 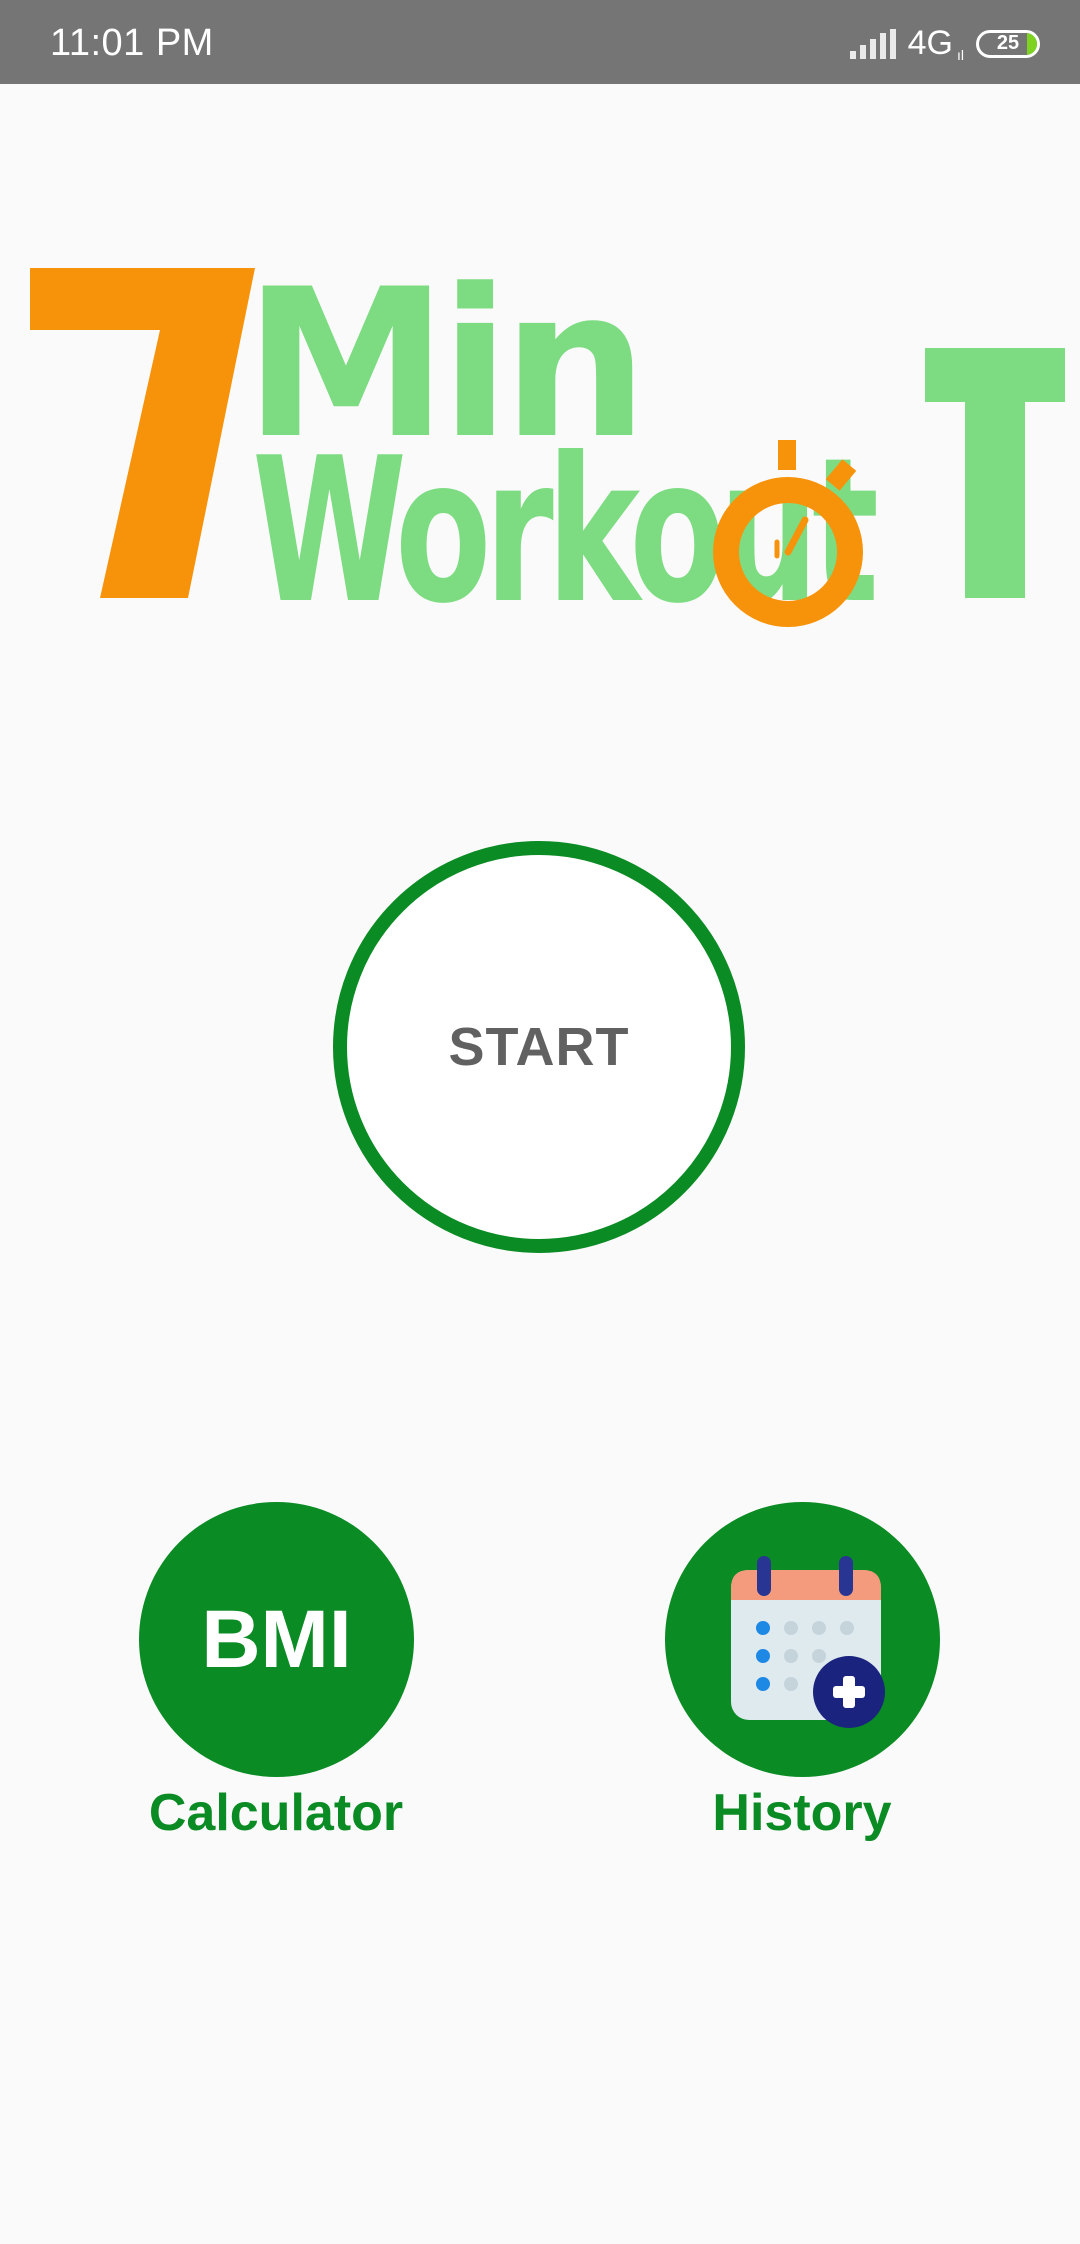 I want to click on status-icons: 4G ıl 25, so click(x=944, y=43).